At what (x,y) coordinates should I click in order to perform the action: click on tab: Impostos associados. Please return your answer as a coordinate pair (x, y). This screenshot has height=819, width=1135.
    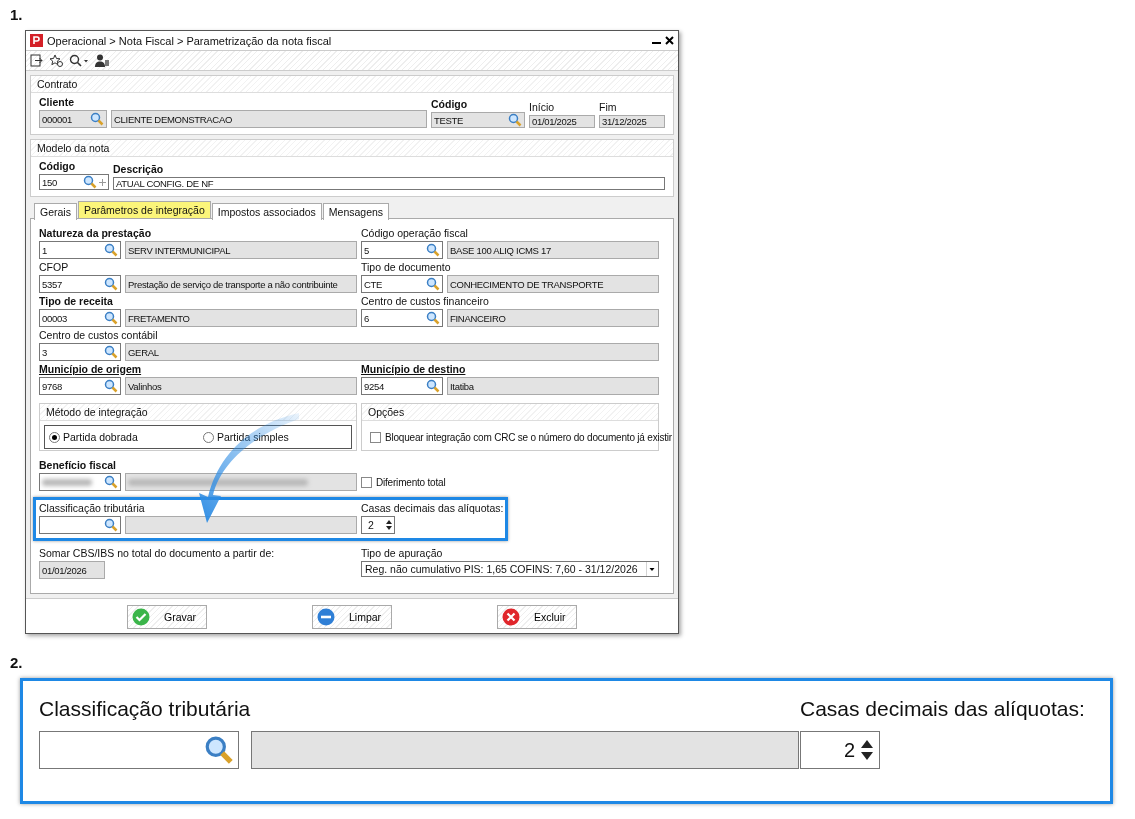
    Looking at the image, I should click on (266, 211).